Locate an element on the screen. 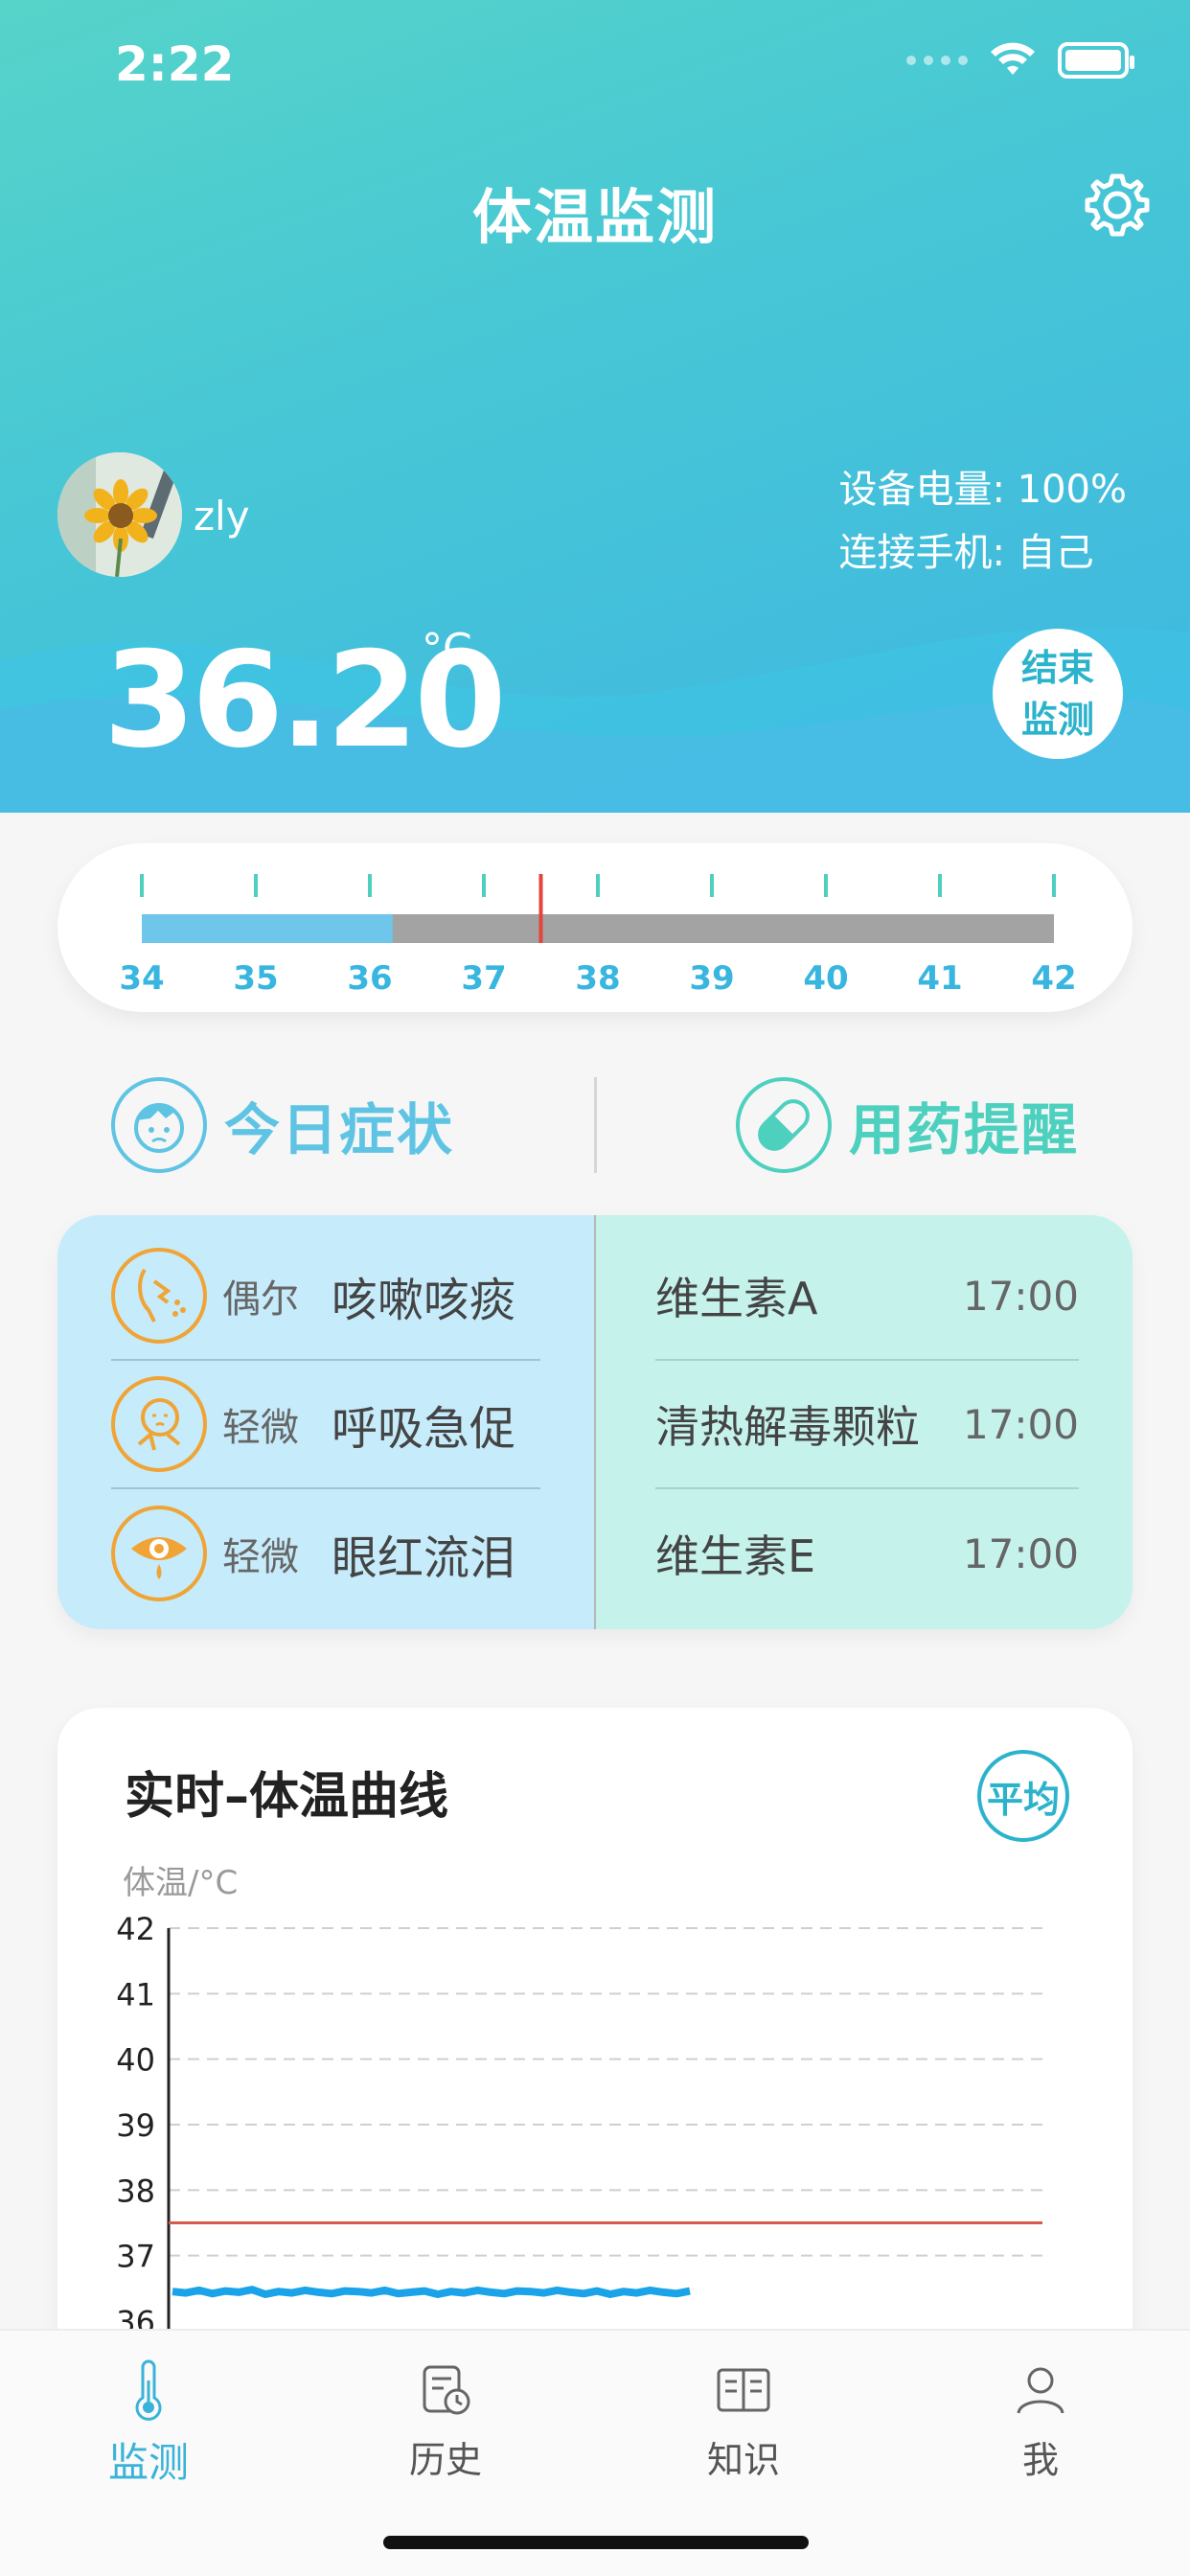  gauge-scale: 34 35 36 37 38 39 40 41 42 is located at coordinates (598, 936).